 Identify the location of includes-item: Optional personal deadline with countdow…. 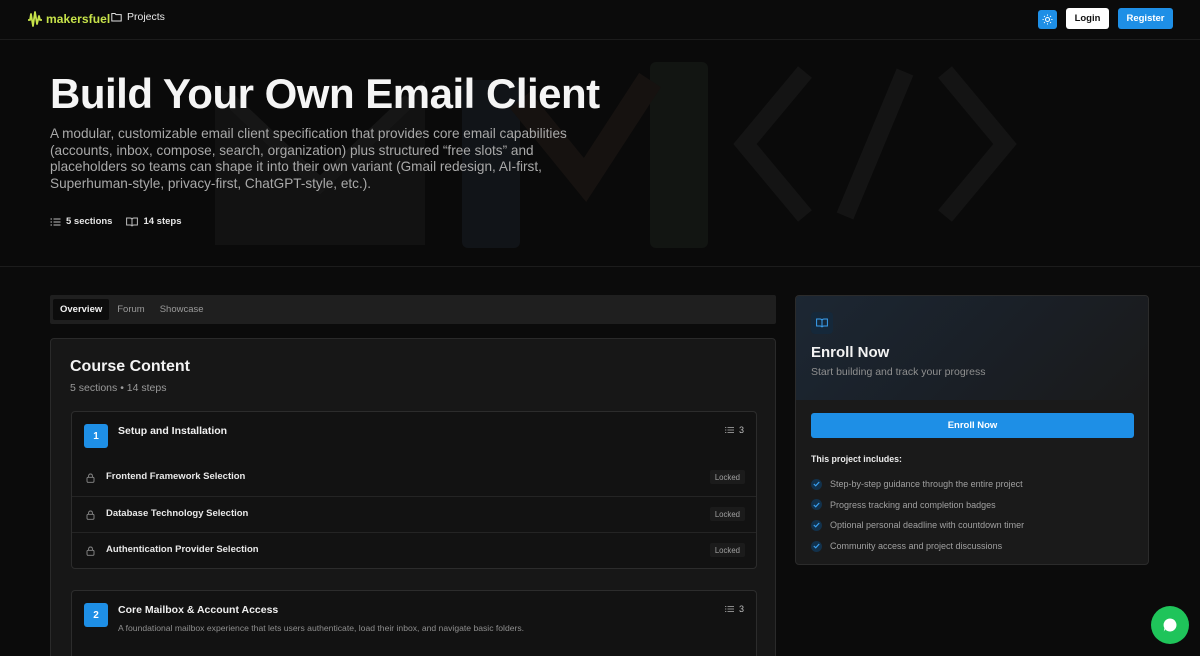
(917, 525).